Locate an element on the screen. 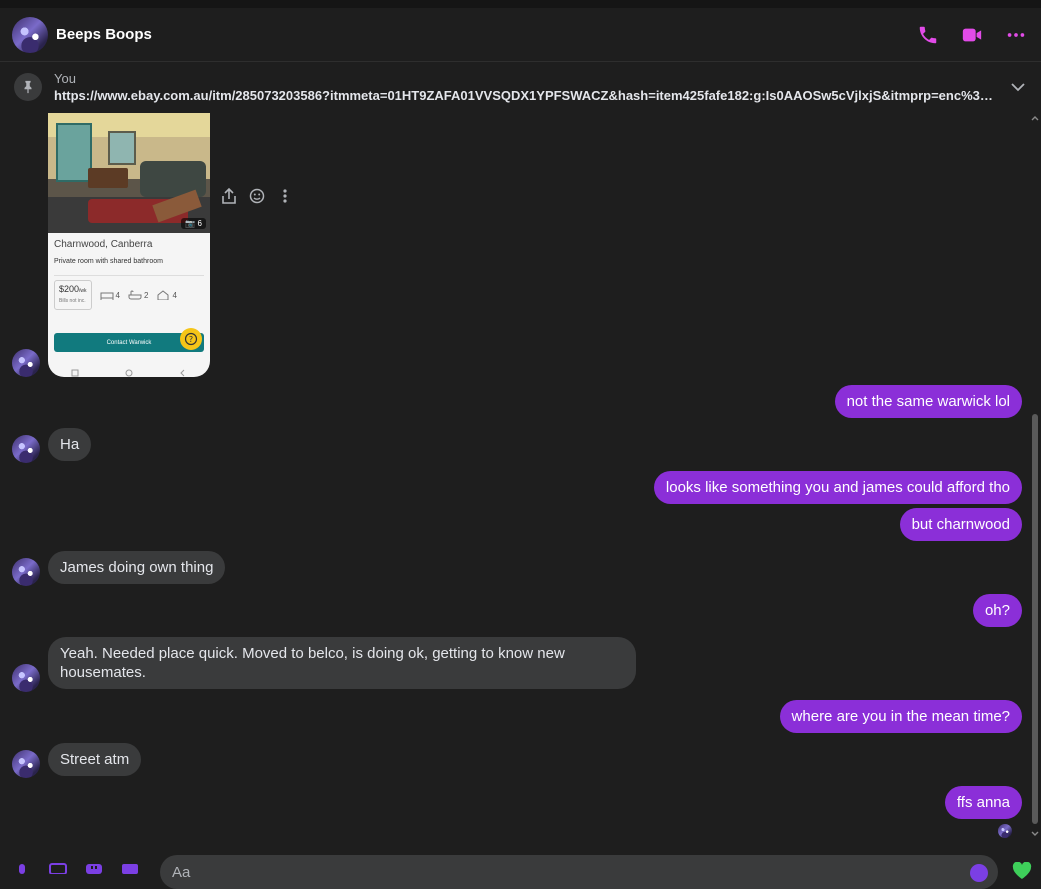 Image resolution: width=1041 pixels, height=889 pixels. video-camera-icon is located at coordinates (972, 34).